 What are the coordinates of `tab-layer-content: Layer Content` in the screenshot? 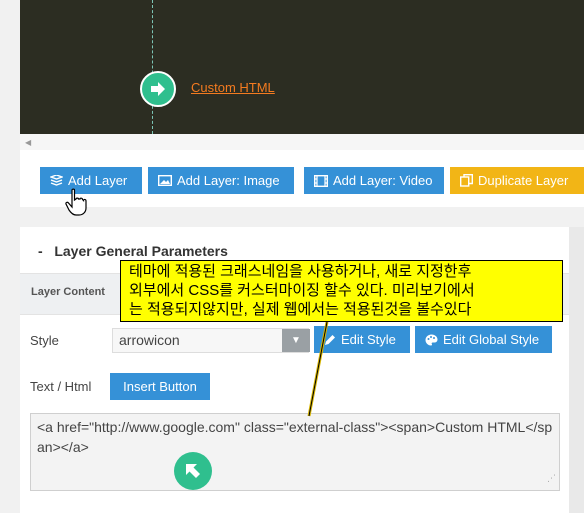 It's located at (68, 292).